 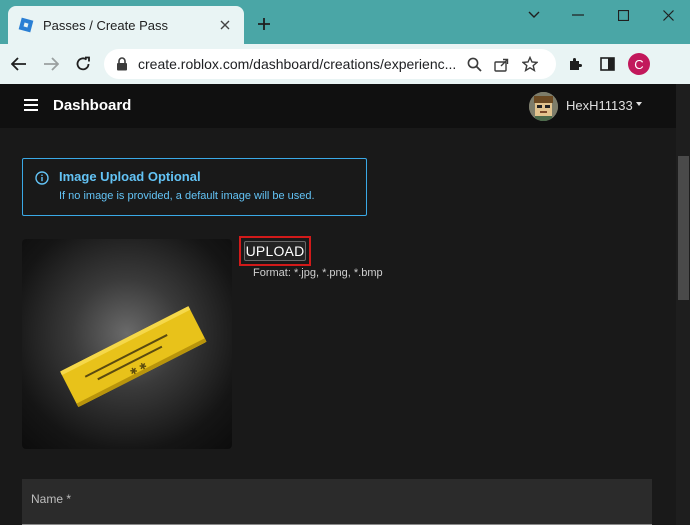 I want to click on username: HexH11133, so click(x=599, y=105).